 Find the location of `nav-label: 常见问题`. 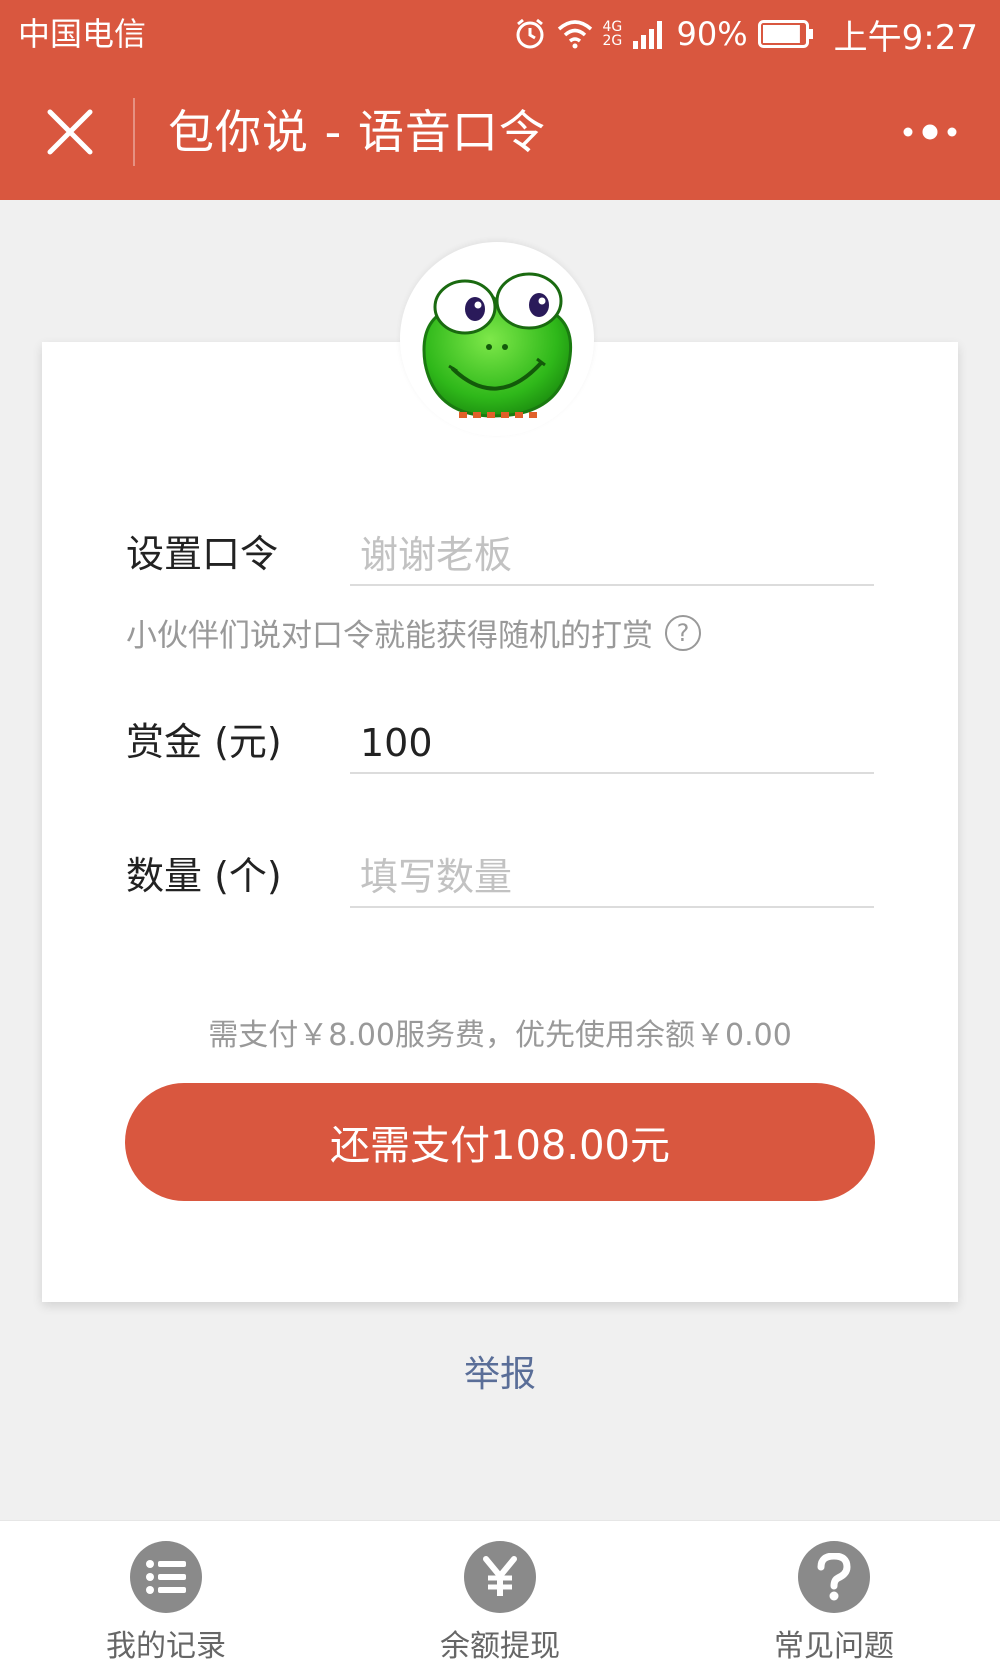

nav-label: 常见问题 is located at coordinates (834, 1646).